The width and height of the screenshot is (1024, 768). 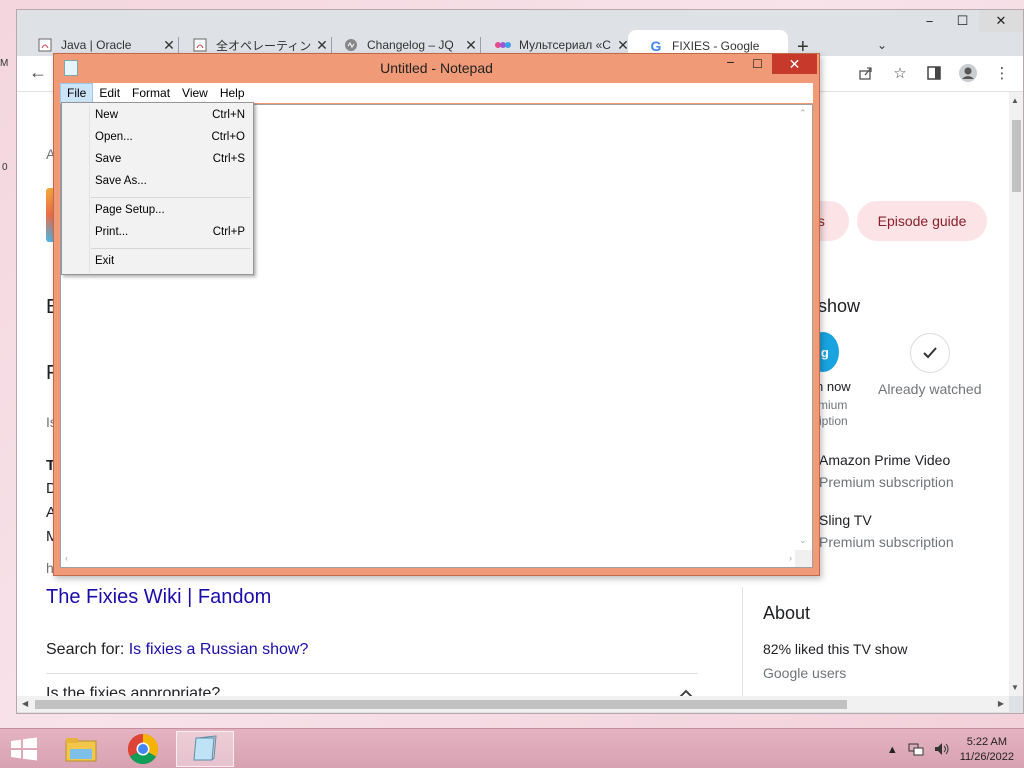 I want to click on tab-title: Мультсериал «С, so click(x=565, y=45).